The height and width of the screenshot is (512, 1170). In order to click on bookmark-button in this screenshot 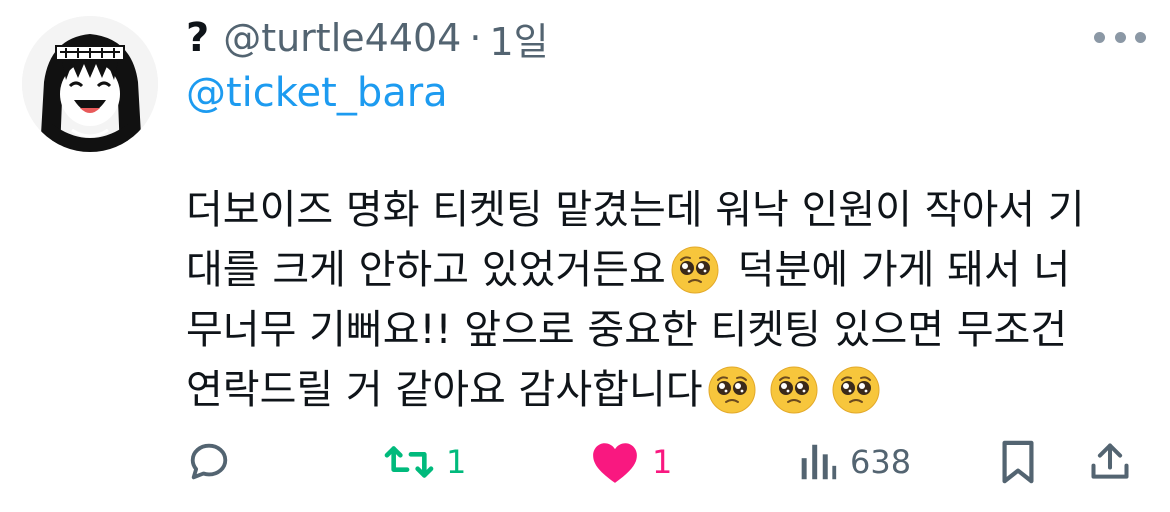, I will do `click(1018, 462)`.